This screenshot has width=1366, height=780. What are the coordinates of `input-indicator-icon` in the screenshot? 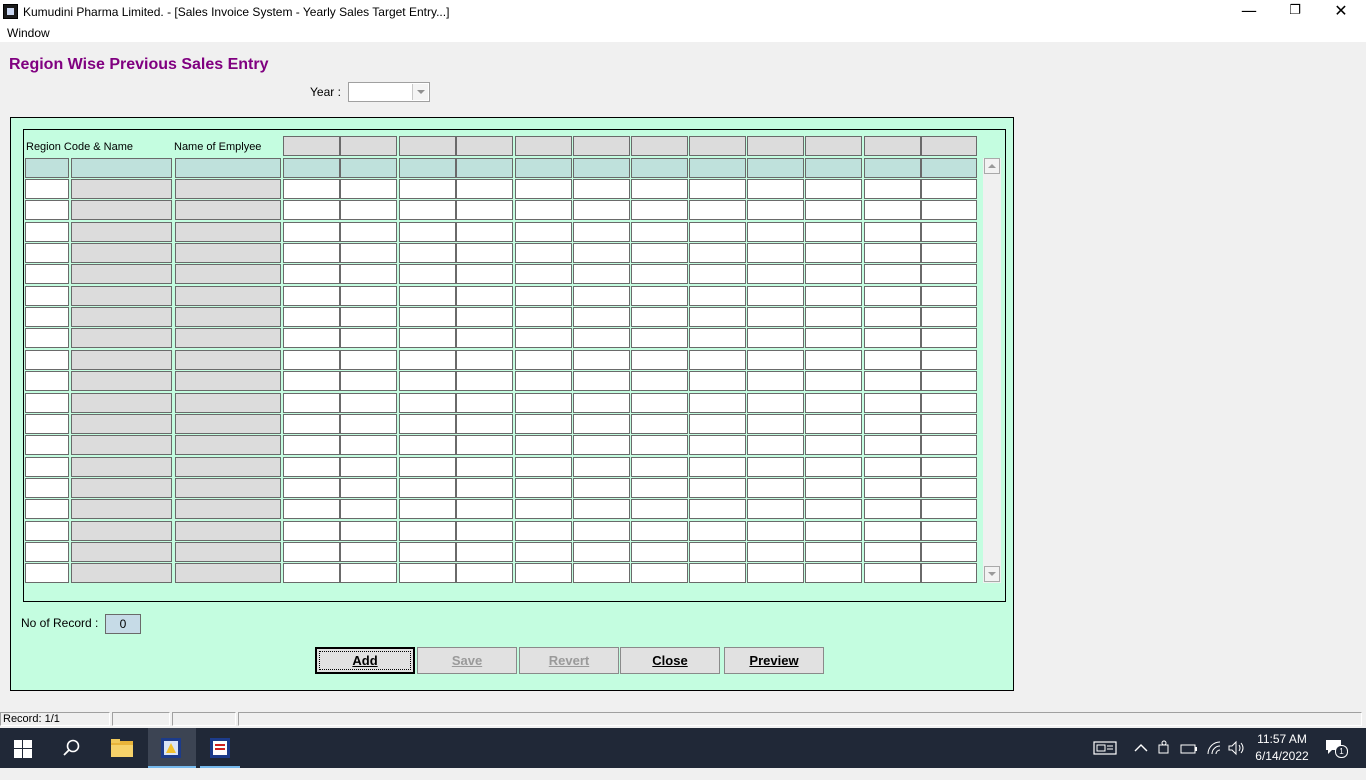 It's located at (1105, 748).